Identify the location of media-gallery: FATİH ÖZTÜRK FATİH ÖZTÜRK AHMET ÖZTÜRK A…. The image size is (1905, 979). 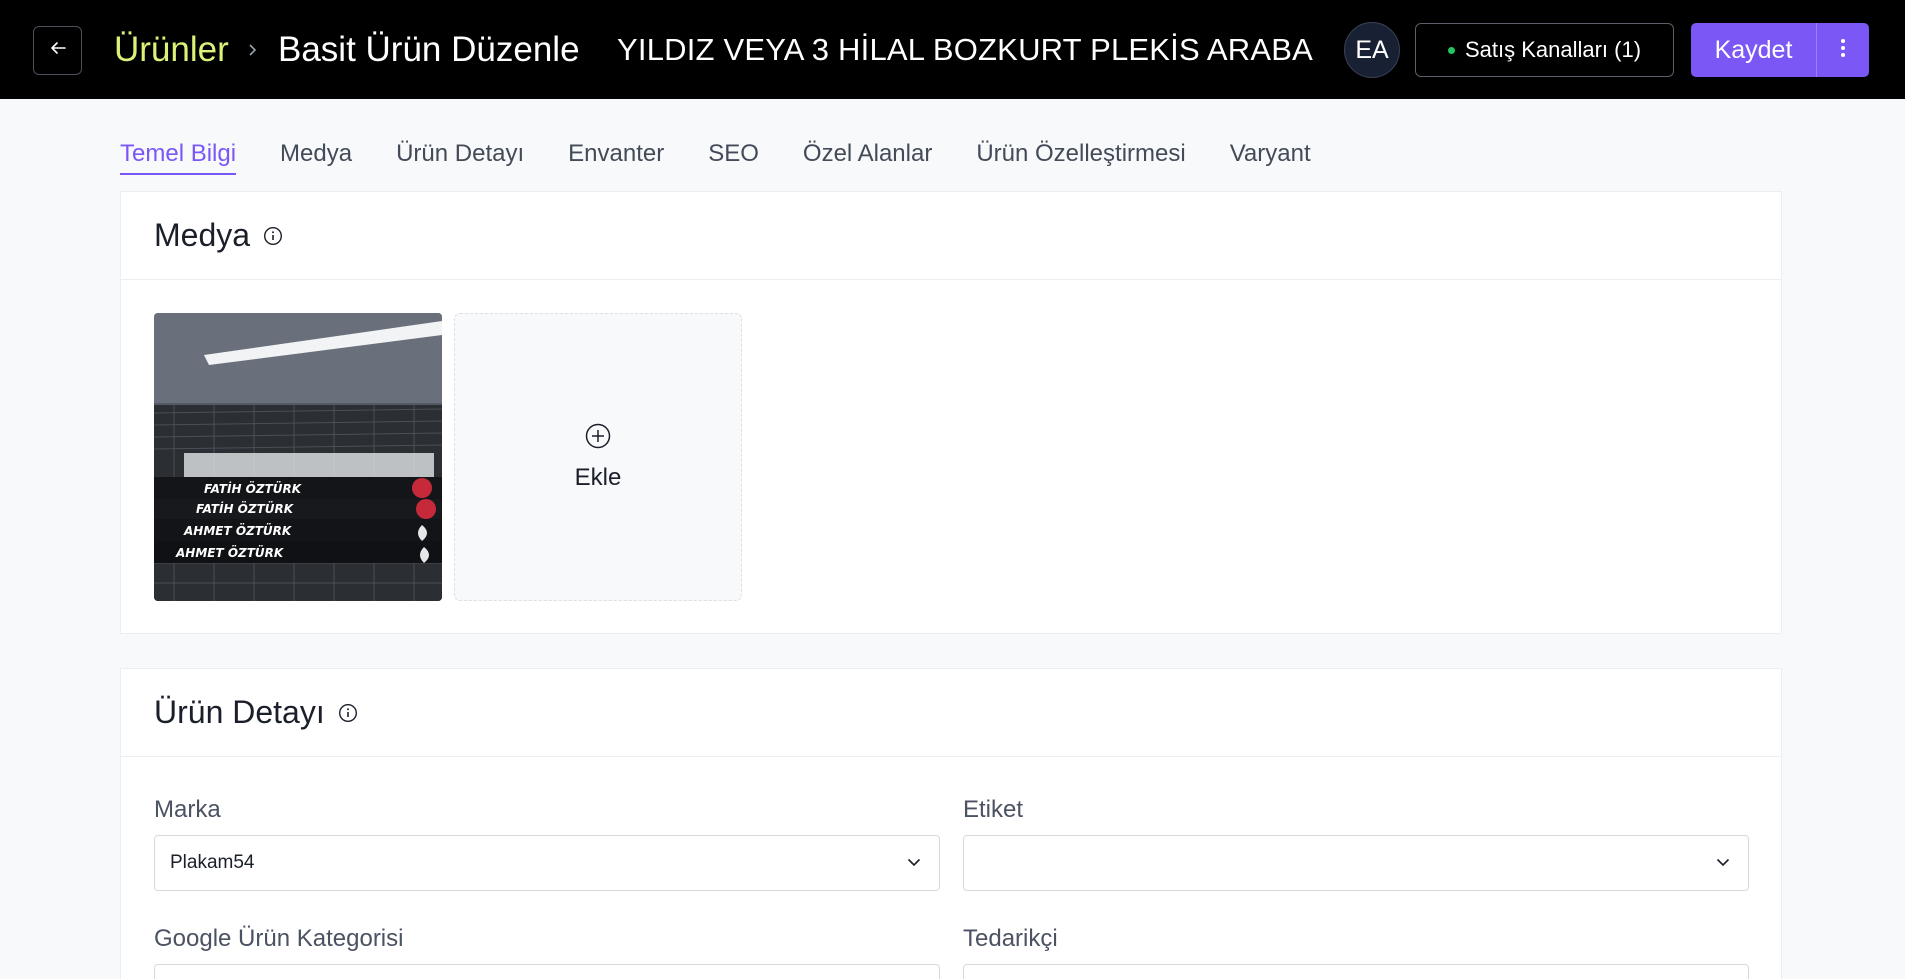
(448, 457).